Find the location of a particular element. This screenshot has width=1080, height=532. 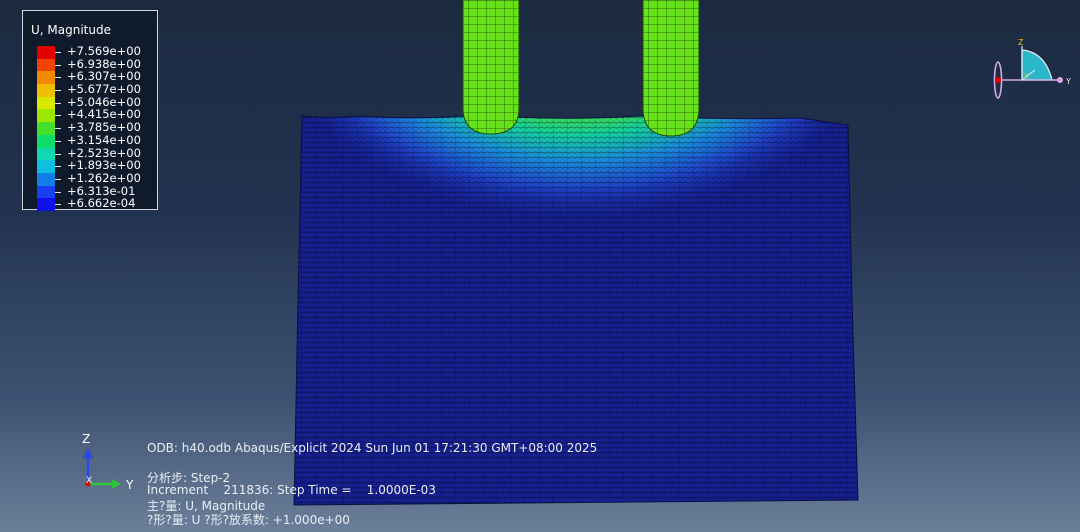

triad-z-label: Z is located at coordinates (86, 439).